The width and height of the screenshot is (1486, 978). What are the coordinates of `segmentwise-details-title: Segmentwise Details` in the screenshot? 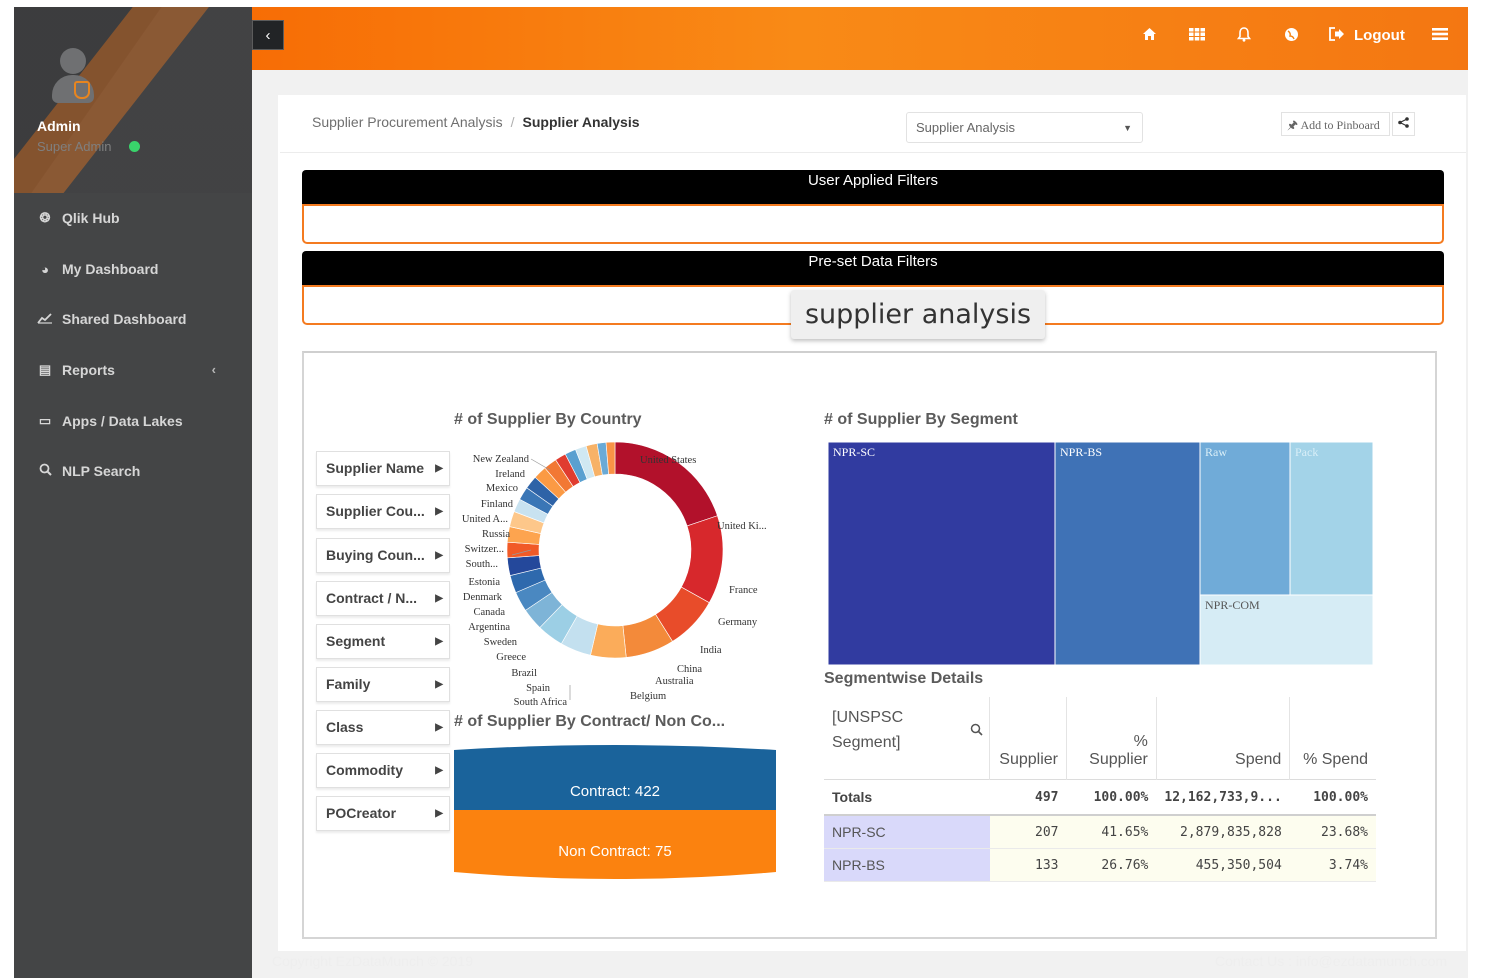 It's located at (904, 678).